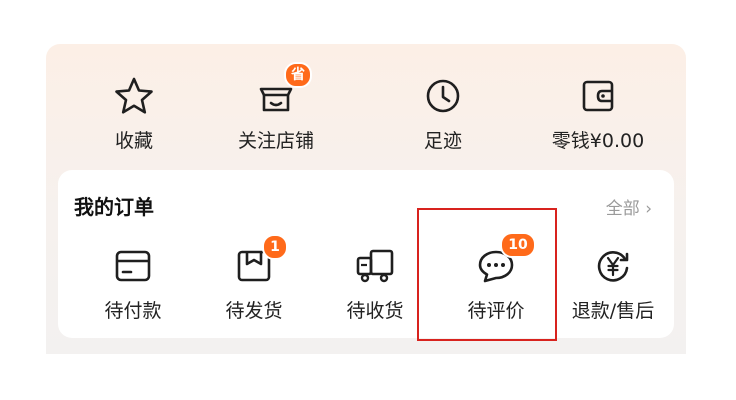 The width and height of the screenshot is (736, 400). Describe the element at coordinates (275, 141) in the screenshot. I see `followed-stores-label: 关注店铺` at that location.